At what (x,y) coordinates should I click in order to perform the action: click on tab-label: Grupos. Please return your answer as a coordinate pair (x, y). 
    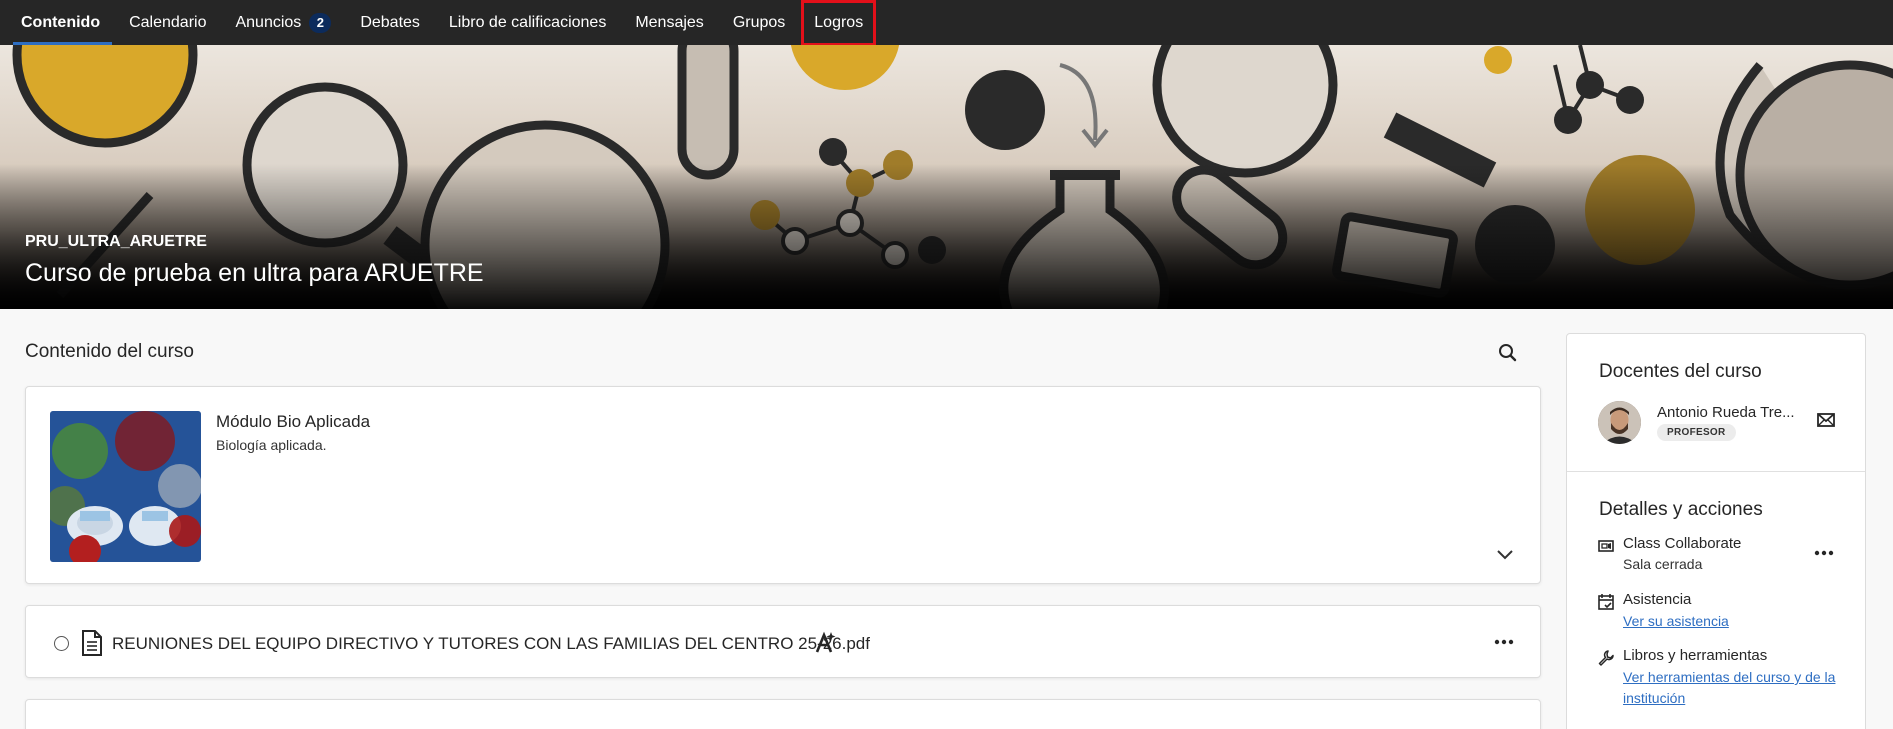
    Looking at the image, I should click on (759, 22).